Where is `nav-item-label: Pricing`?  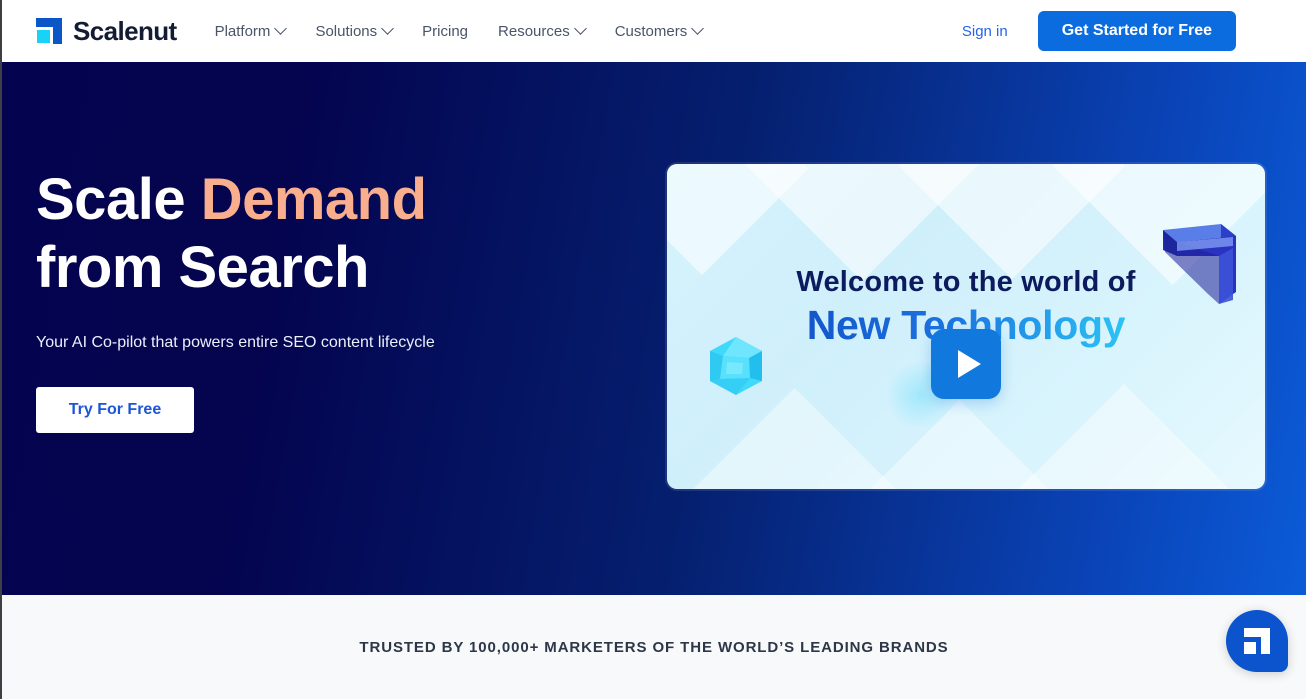
nav-item-label: Pricing is located at coordinates (445, 31).